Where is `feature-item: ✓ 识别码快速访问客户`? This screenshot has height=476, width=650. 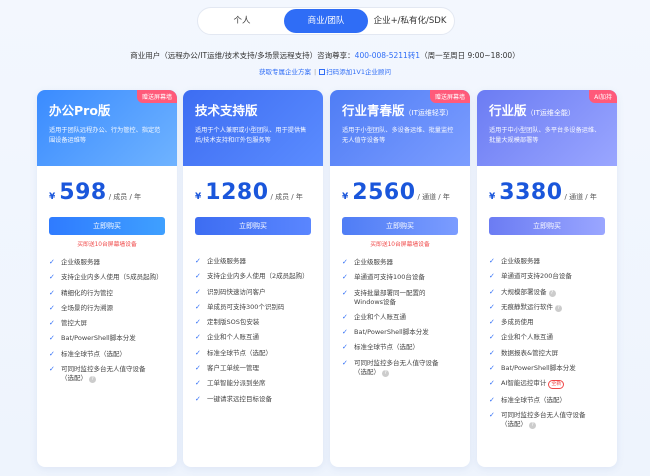
feature-item: ✓ 识别码快速访问客户 is located at coordinates (230, 291).